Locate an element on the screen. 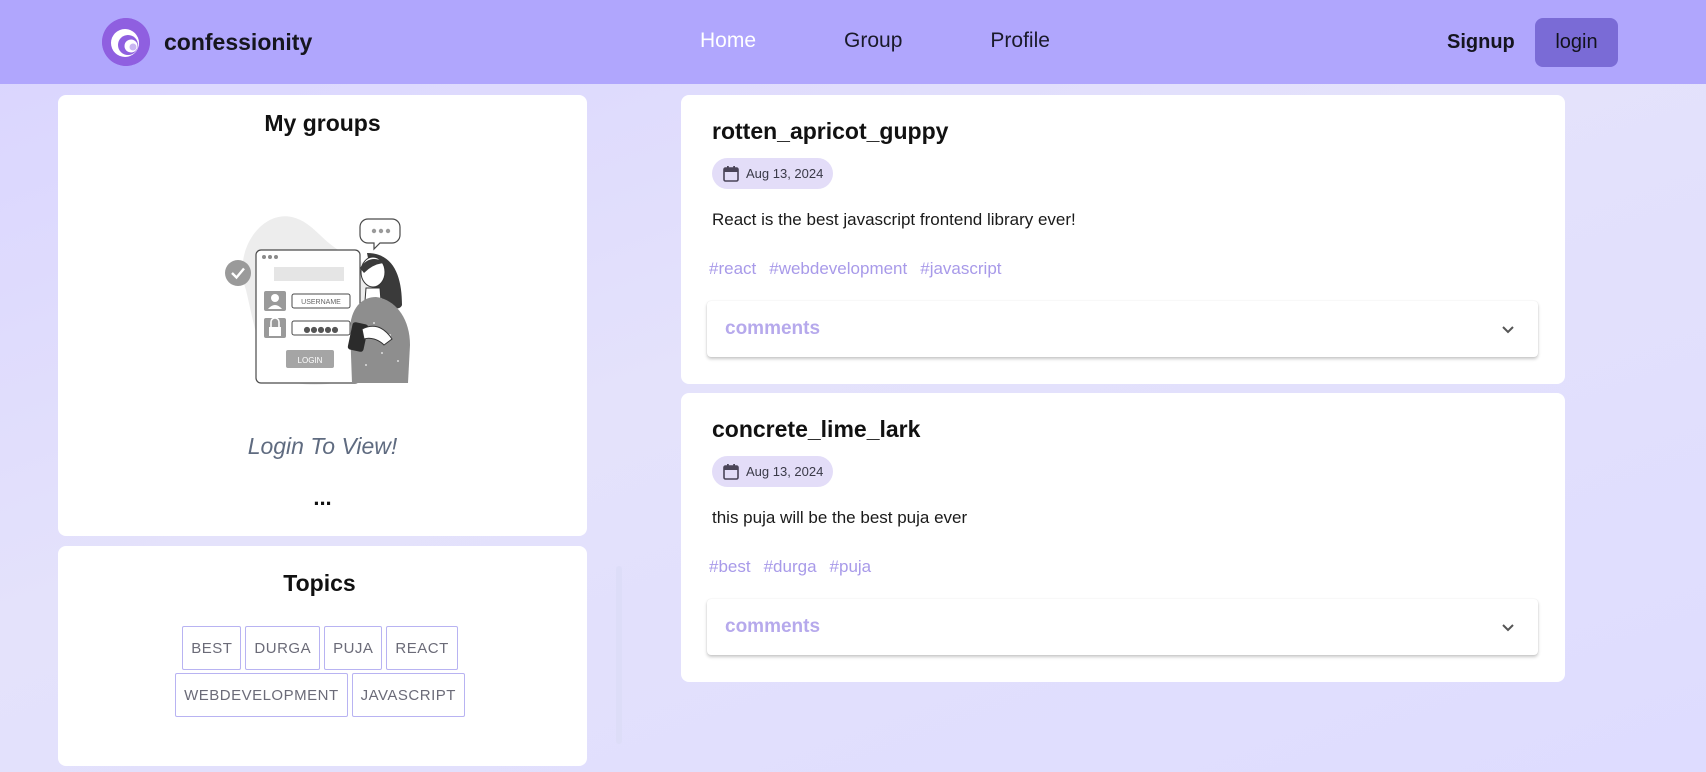 Image resolution: width=1706 pixels, height=772 pixels. post-tags: #react #webdevelopment #javascript is located at coordinates (862, 269).